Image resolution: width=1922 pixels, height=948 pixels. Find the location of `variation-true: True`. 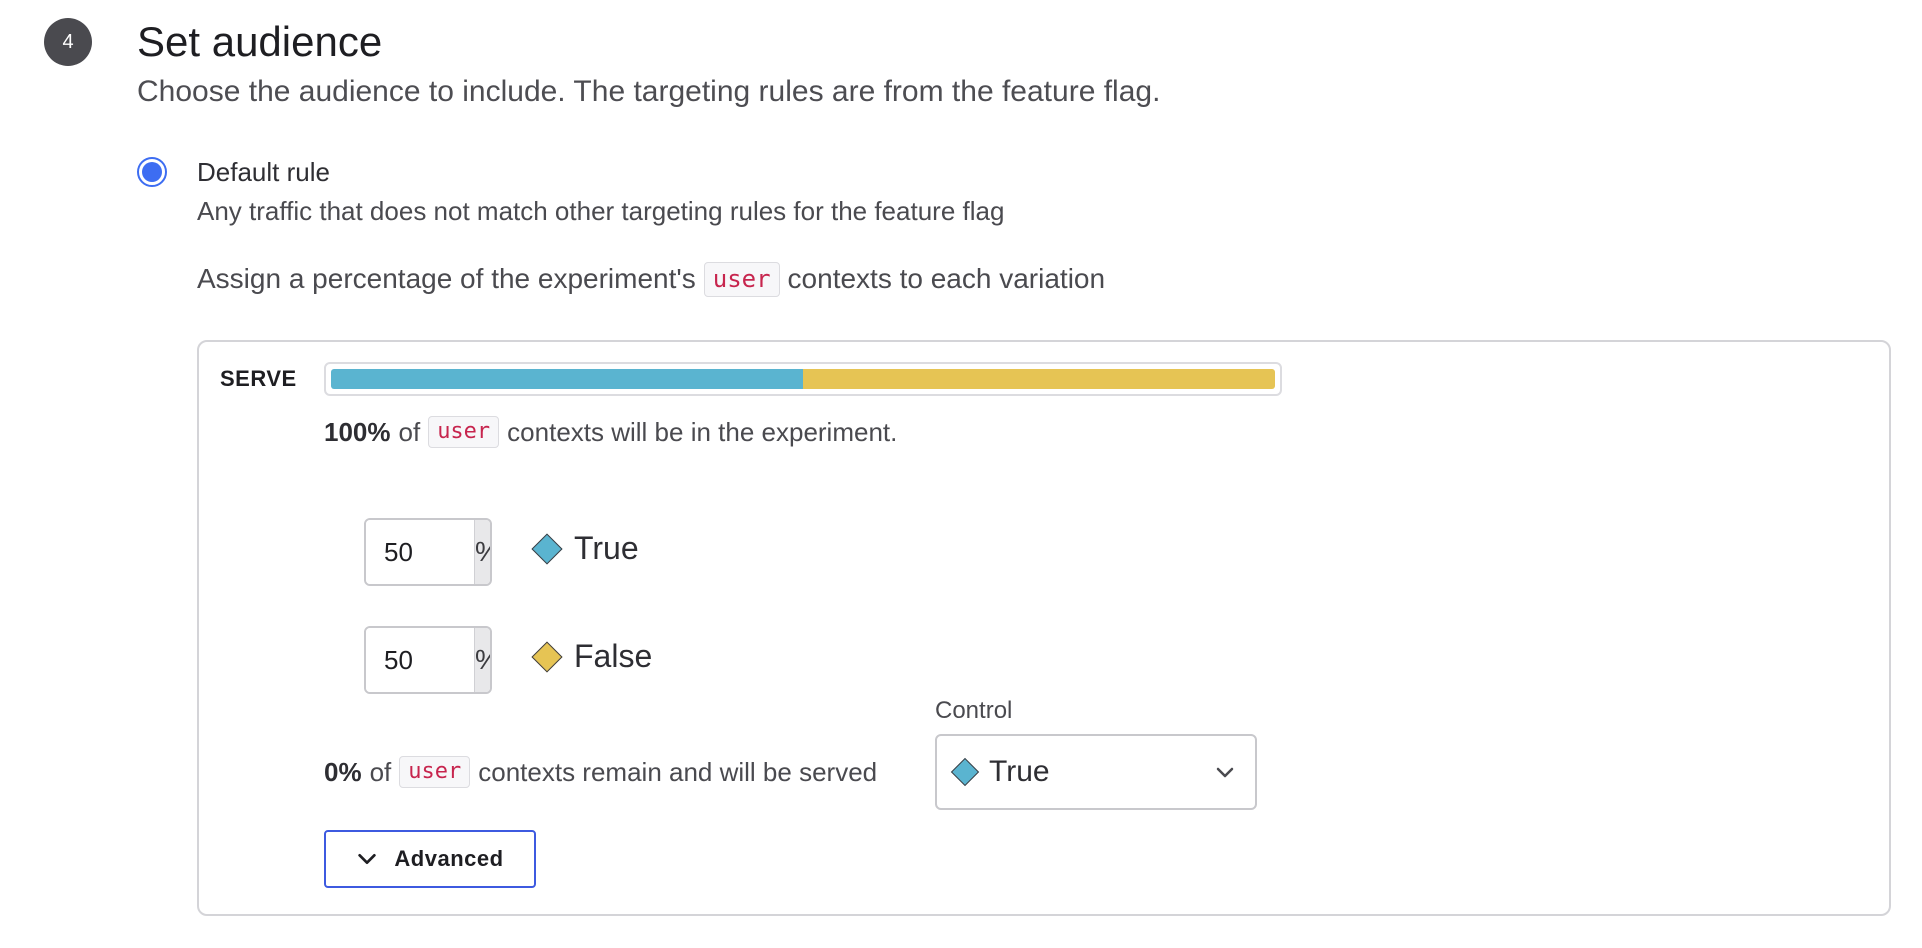

variation-true: True is located at coordinates (585, 548).